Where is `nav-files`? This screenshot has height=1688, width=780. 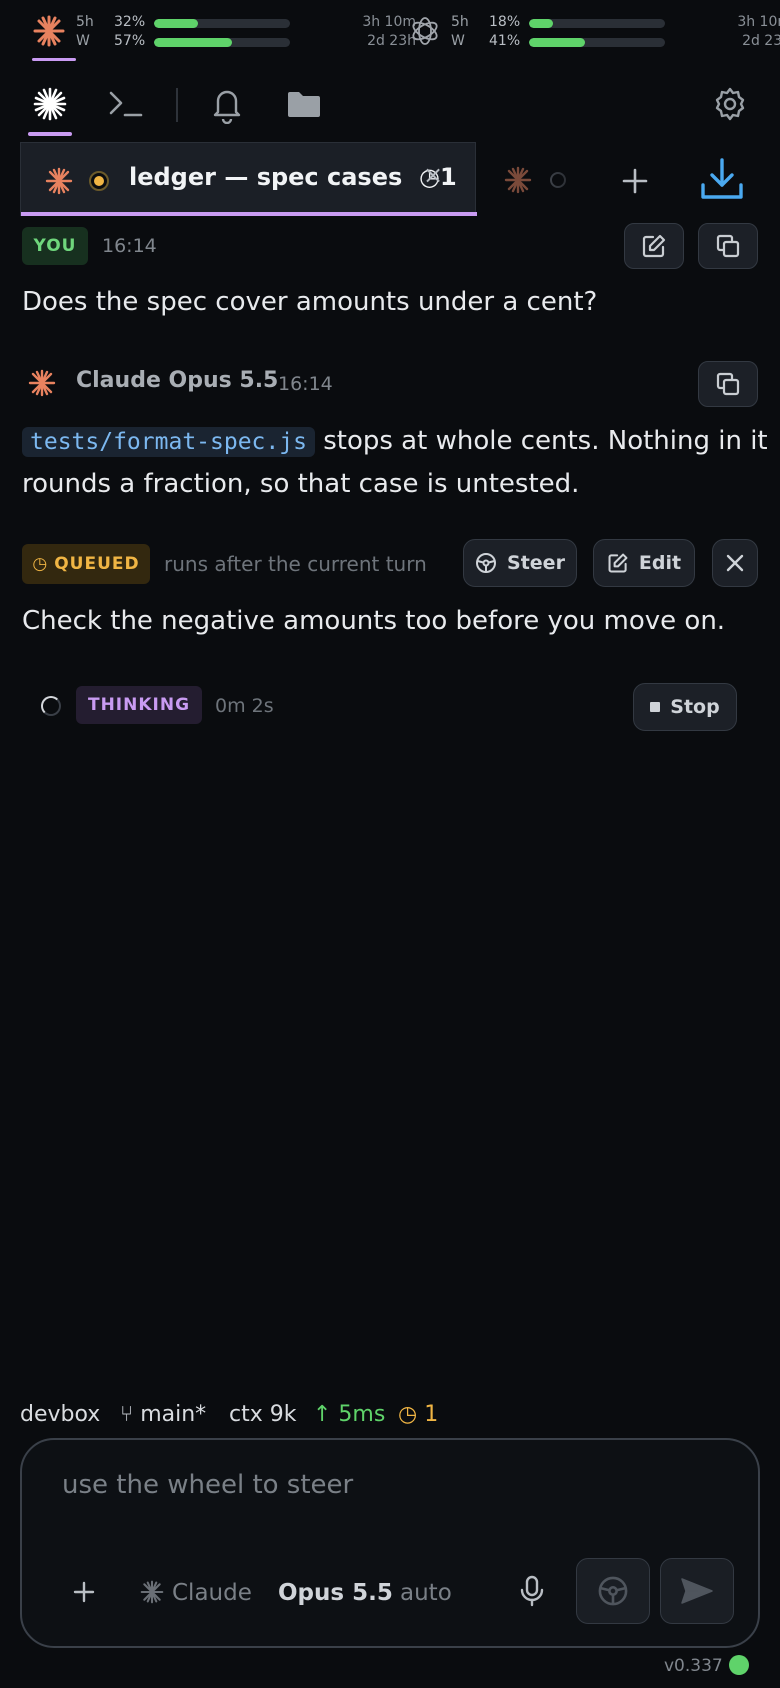 nav-files is located at coordinates (304, 104).